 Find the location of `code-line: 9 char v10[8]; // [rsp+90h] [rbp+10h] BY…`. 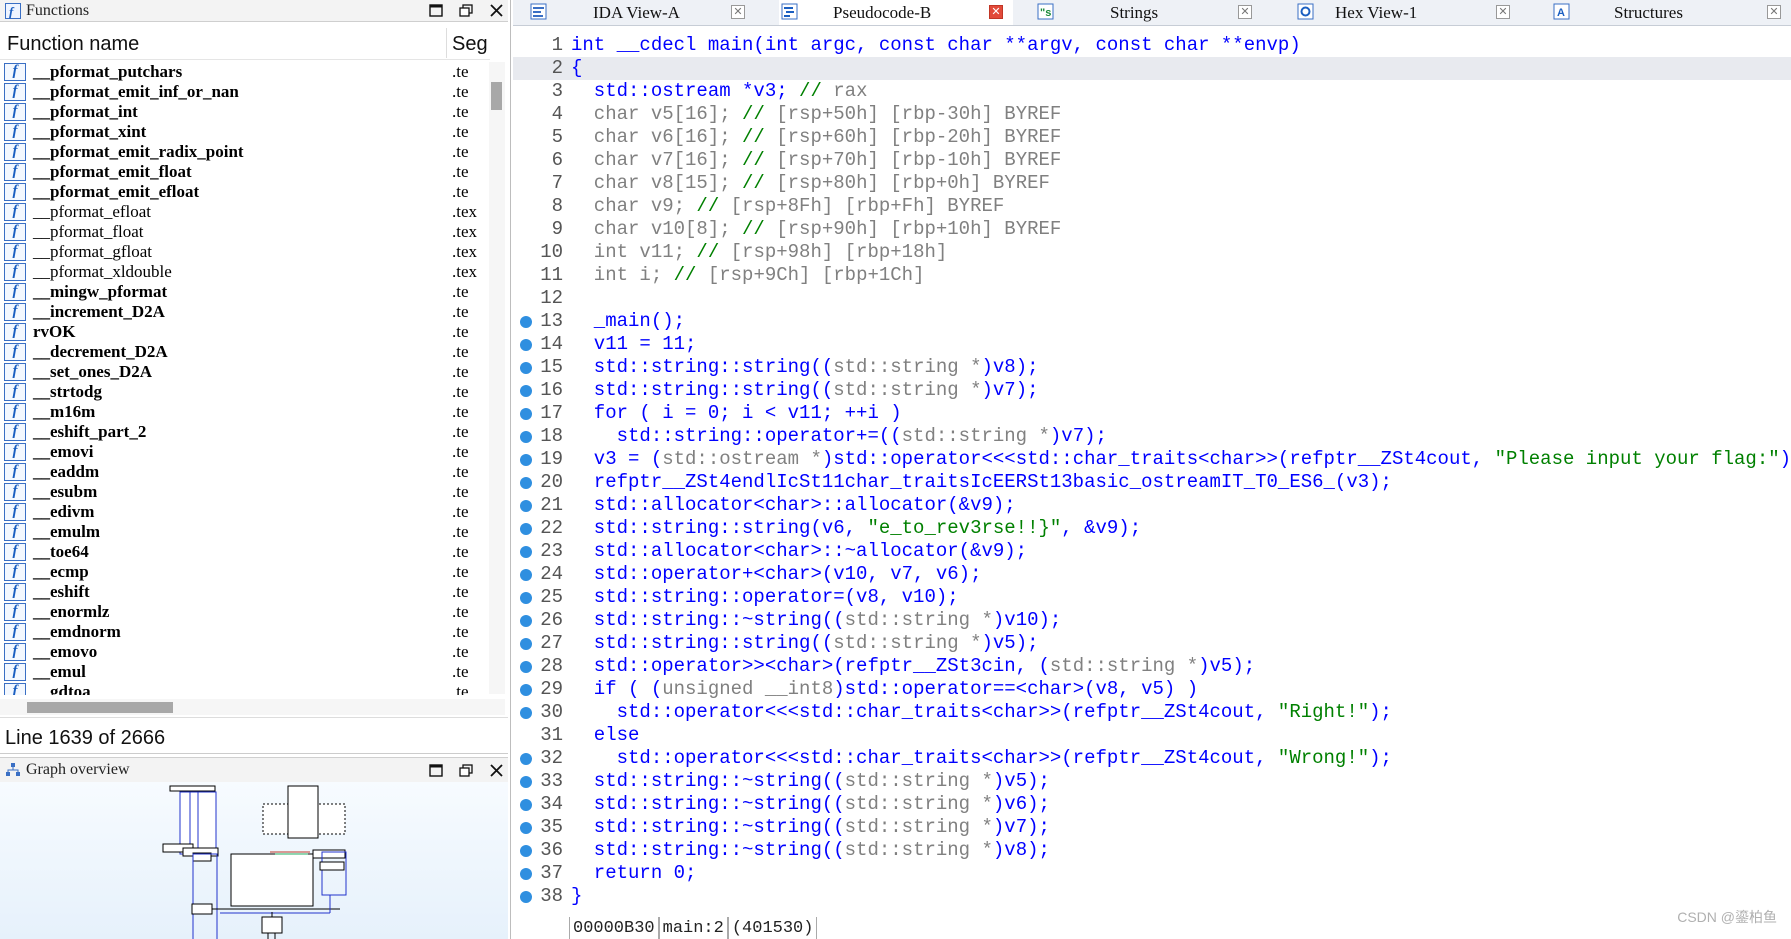

code-line: 9 char v10[8]; // [rsp+90h] [rbp+10h] BY… is located at coordinates (1152, 229).